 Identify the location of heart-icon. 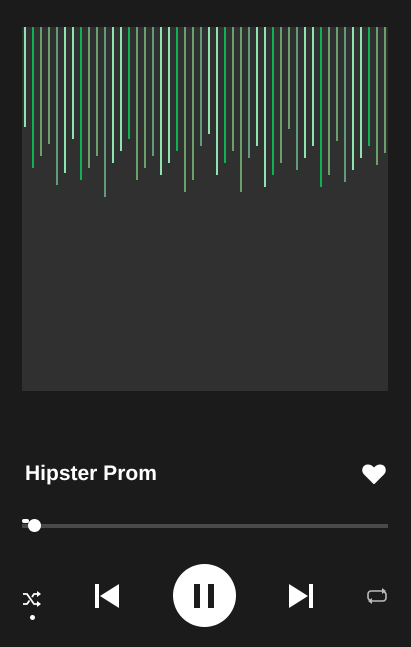
(374, 474).